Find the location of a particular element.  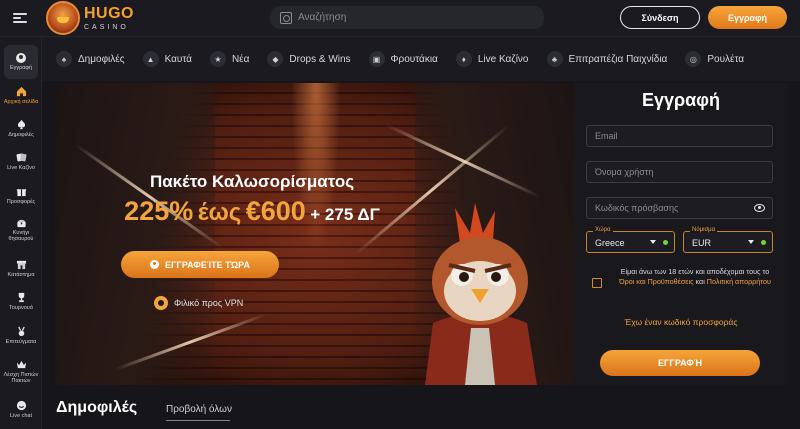

sidebar-item-popular: Δημοφιλές is located at coordinates (21, 128).